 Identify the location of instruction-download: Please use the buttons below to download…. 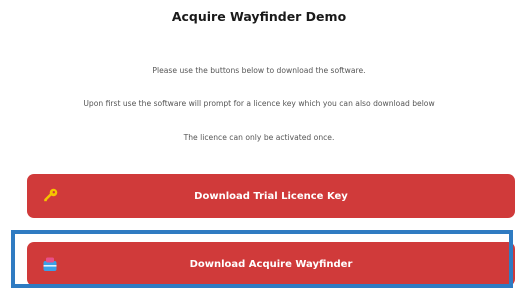
(259, 70).